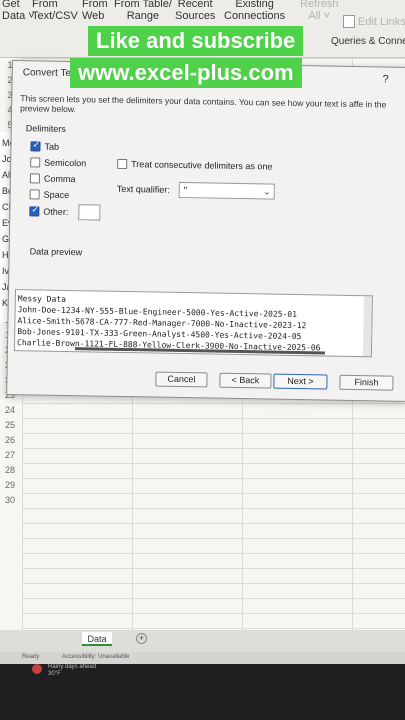  What do you see at coordinates (10, 440) in the screenshot?
I see `row-header: 26` at bounding box center [10, 440].